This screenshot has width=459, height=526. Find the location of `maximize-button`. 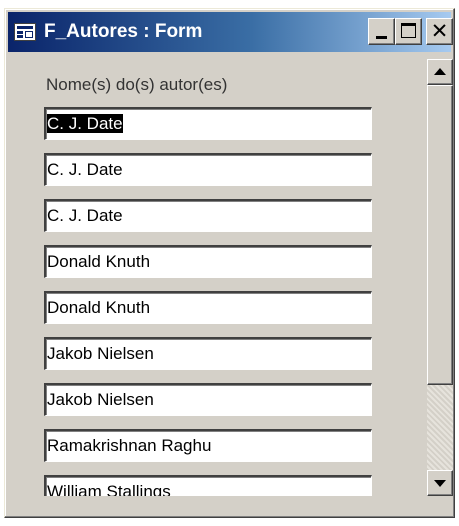

maximize-button is located at coordinates (408, 31).